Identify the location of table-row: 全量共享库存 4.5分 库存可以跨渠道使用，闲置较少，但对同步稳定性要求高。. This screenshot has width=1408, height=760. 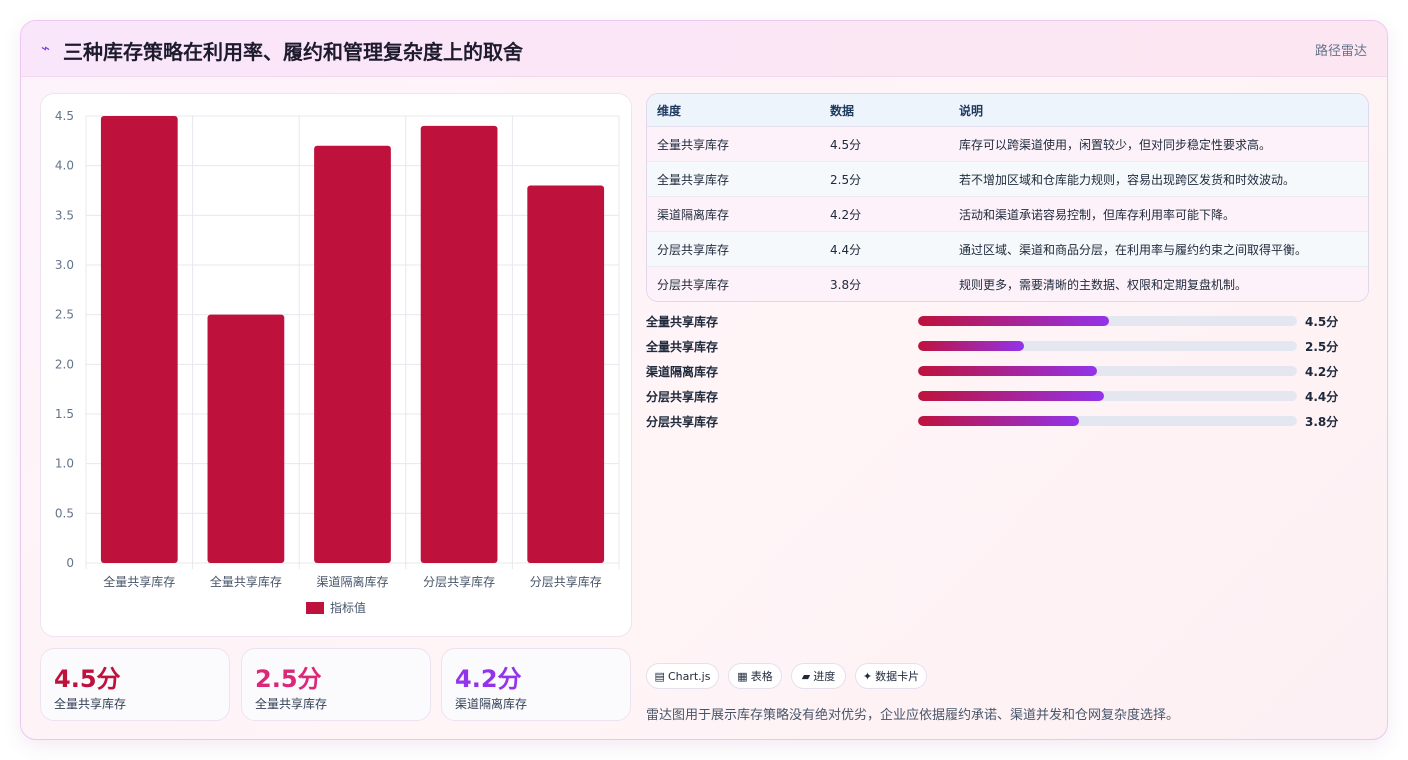
(1007, 144).